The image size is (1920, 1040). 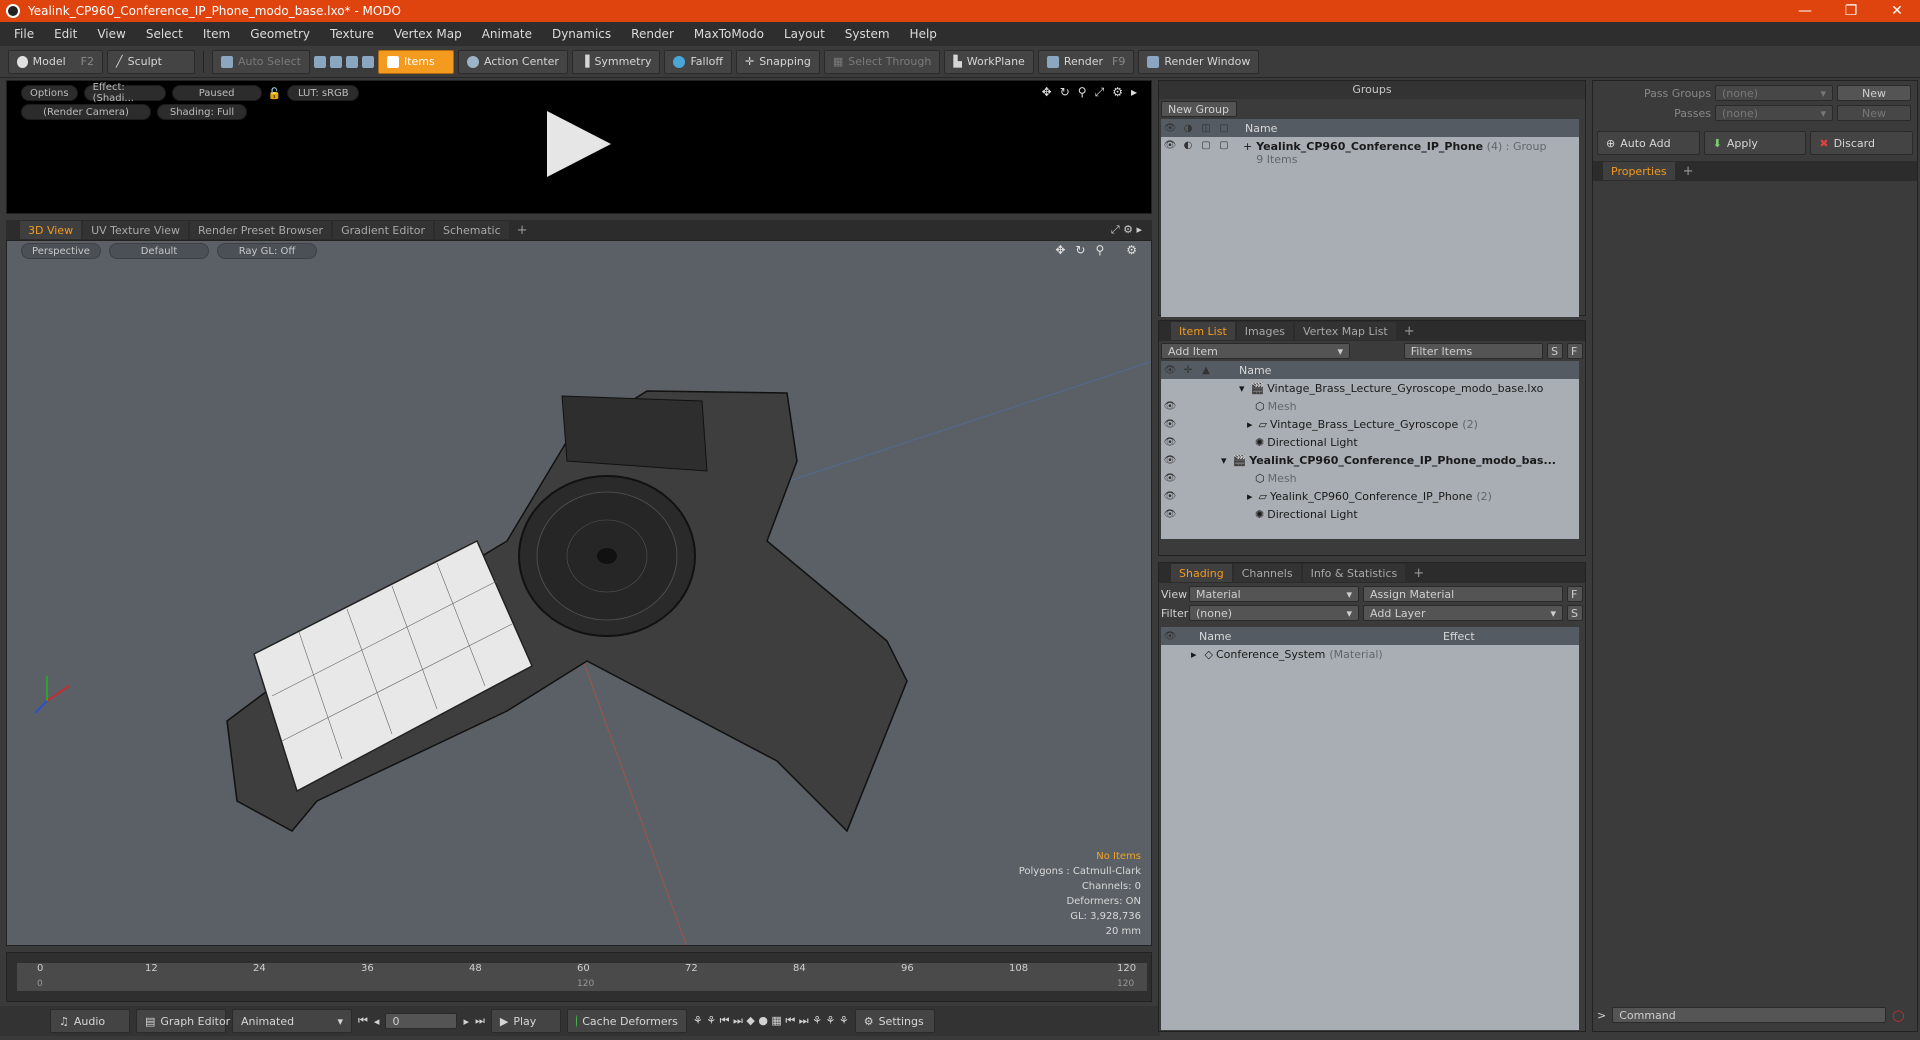 I want to click on animated-dropdown: Animated ▾, so click(x=292, y=1021).